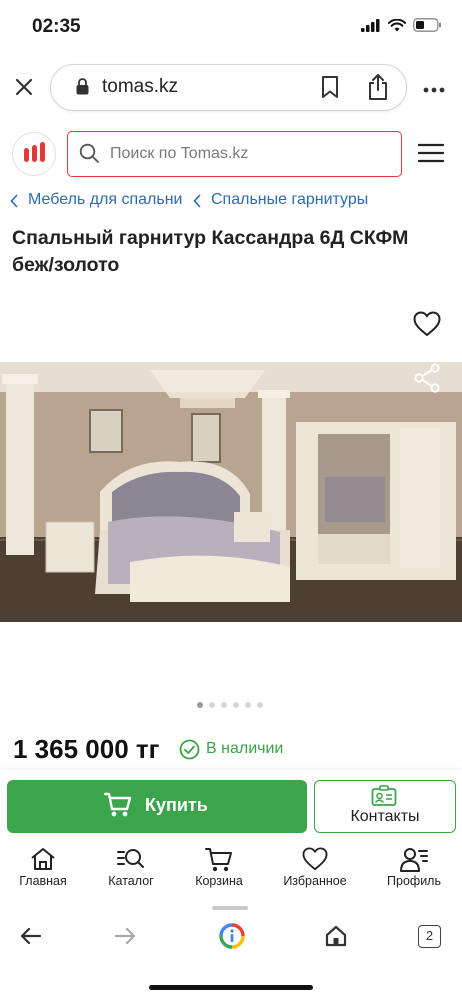 The height and width of the screenshot is (999, 462). I want to click on home-button, so click(336, 936).